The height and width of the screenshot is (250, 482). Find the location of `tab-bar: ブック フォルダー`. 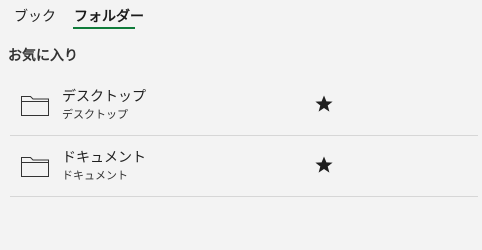

tab-bar: ブック フォルダー is located at coordinates (241, 17).